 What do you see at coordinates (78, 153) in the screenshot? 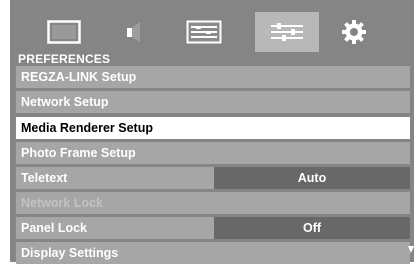
I see `menu-item-label: Photo Frame Setup` at bounding box center [78, 153].